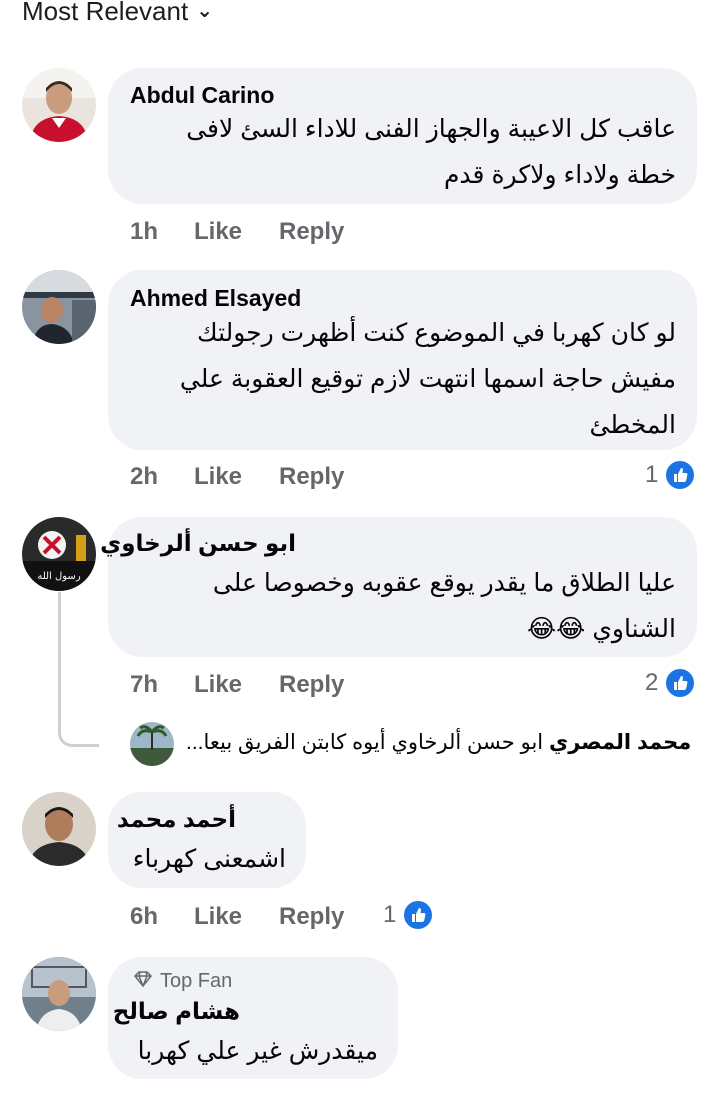 This screenshot has height=1093, width=720. What do you see at coordinates (209, 859) in the screenshot?
I see `comment-line: اشمعنى كهرباء` at bounding box center [209, 859].